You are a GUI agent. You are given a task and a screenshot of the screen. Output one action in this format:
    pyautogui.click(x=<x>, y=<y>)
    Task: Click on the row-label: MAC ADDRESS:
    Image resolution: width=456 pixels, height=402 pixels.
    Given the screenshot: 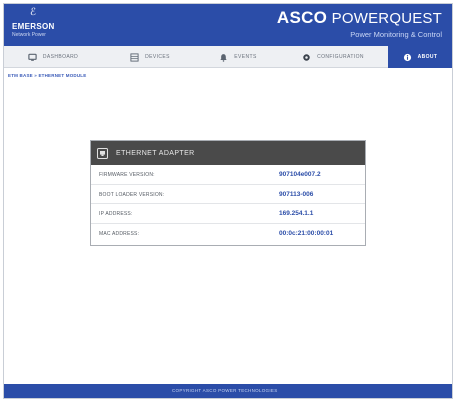 What is the action you would take?
    pyautogui.click(x=119, y=233)
    